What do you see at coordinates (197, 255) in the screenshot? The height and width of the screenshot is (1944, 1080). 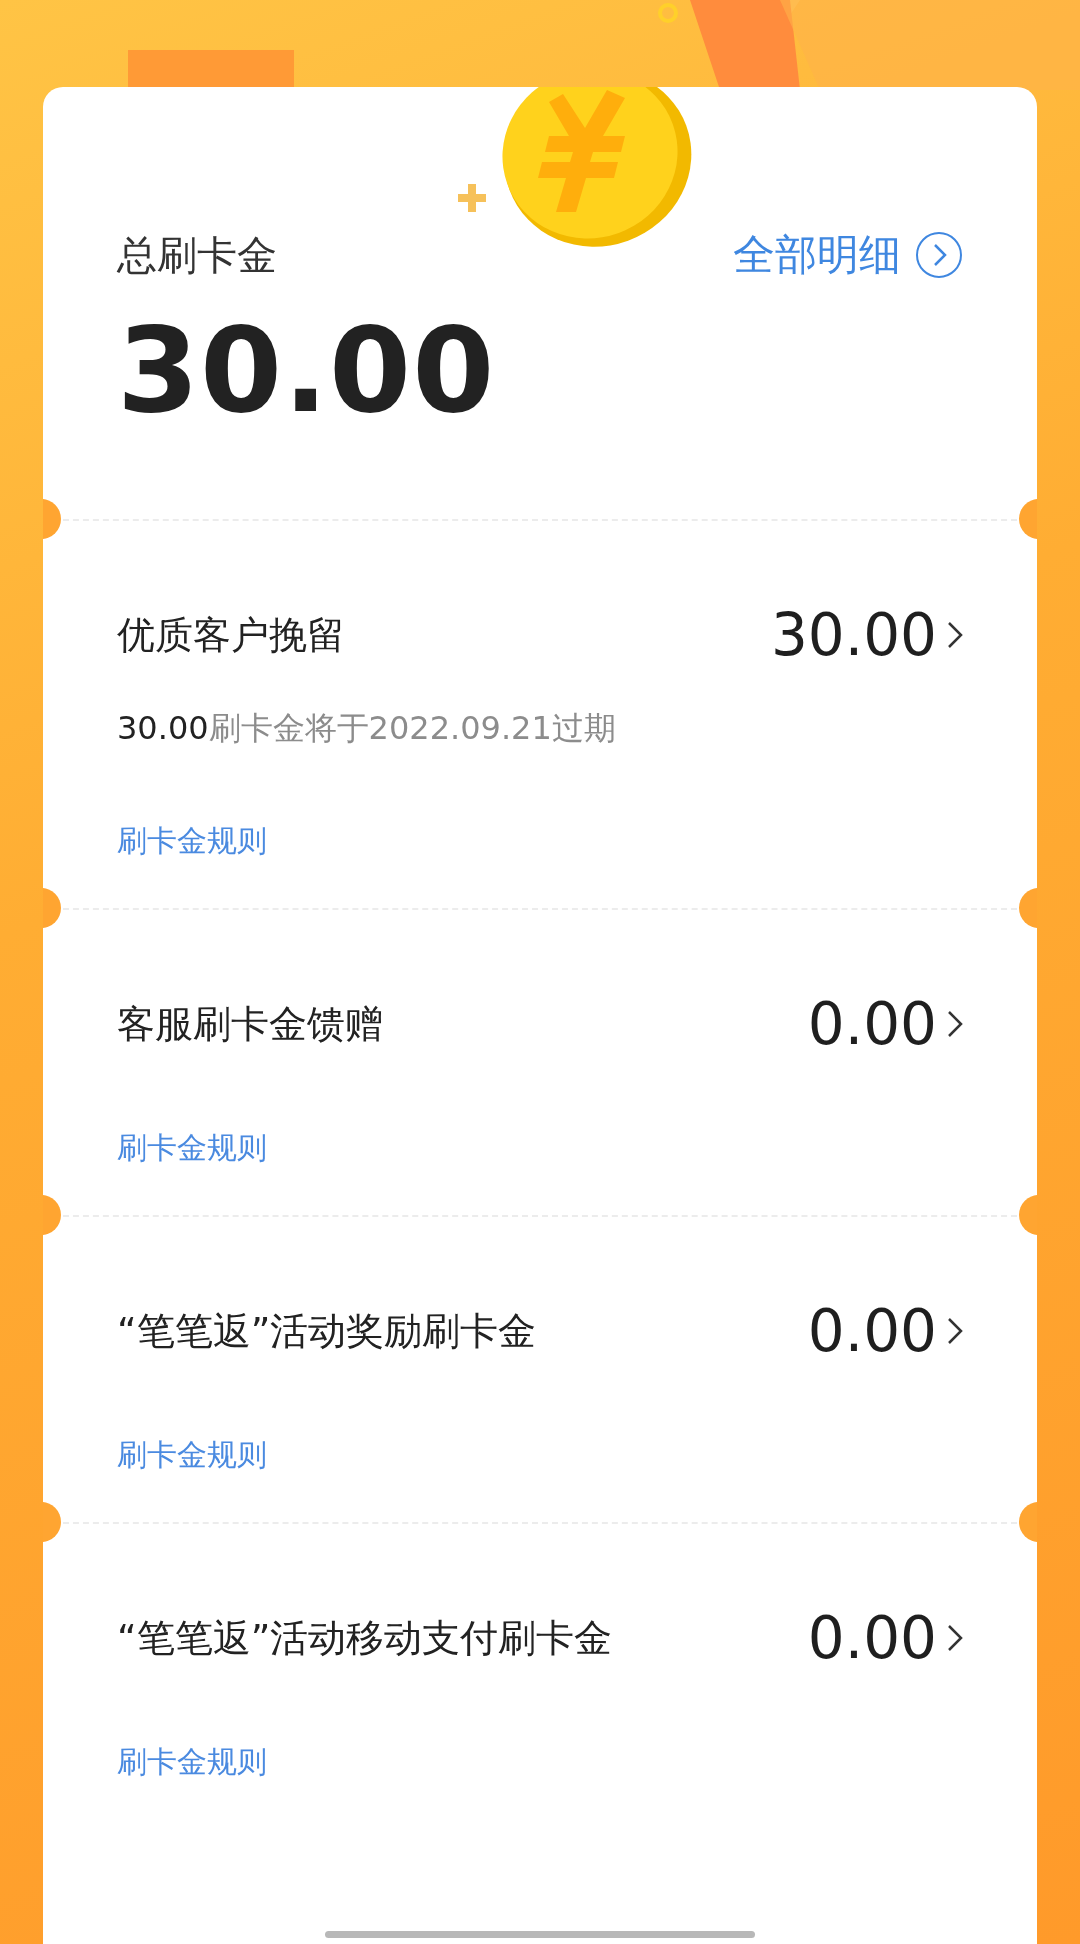 I see `total-label: 总刷卡金` at bounding box center [197, 255].